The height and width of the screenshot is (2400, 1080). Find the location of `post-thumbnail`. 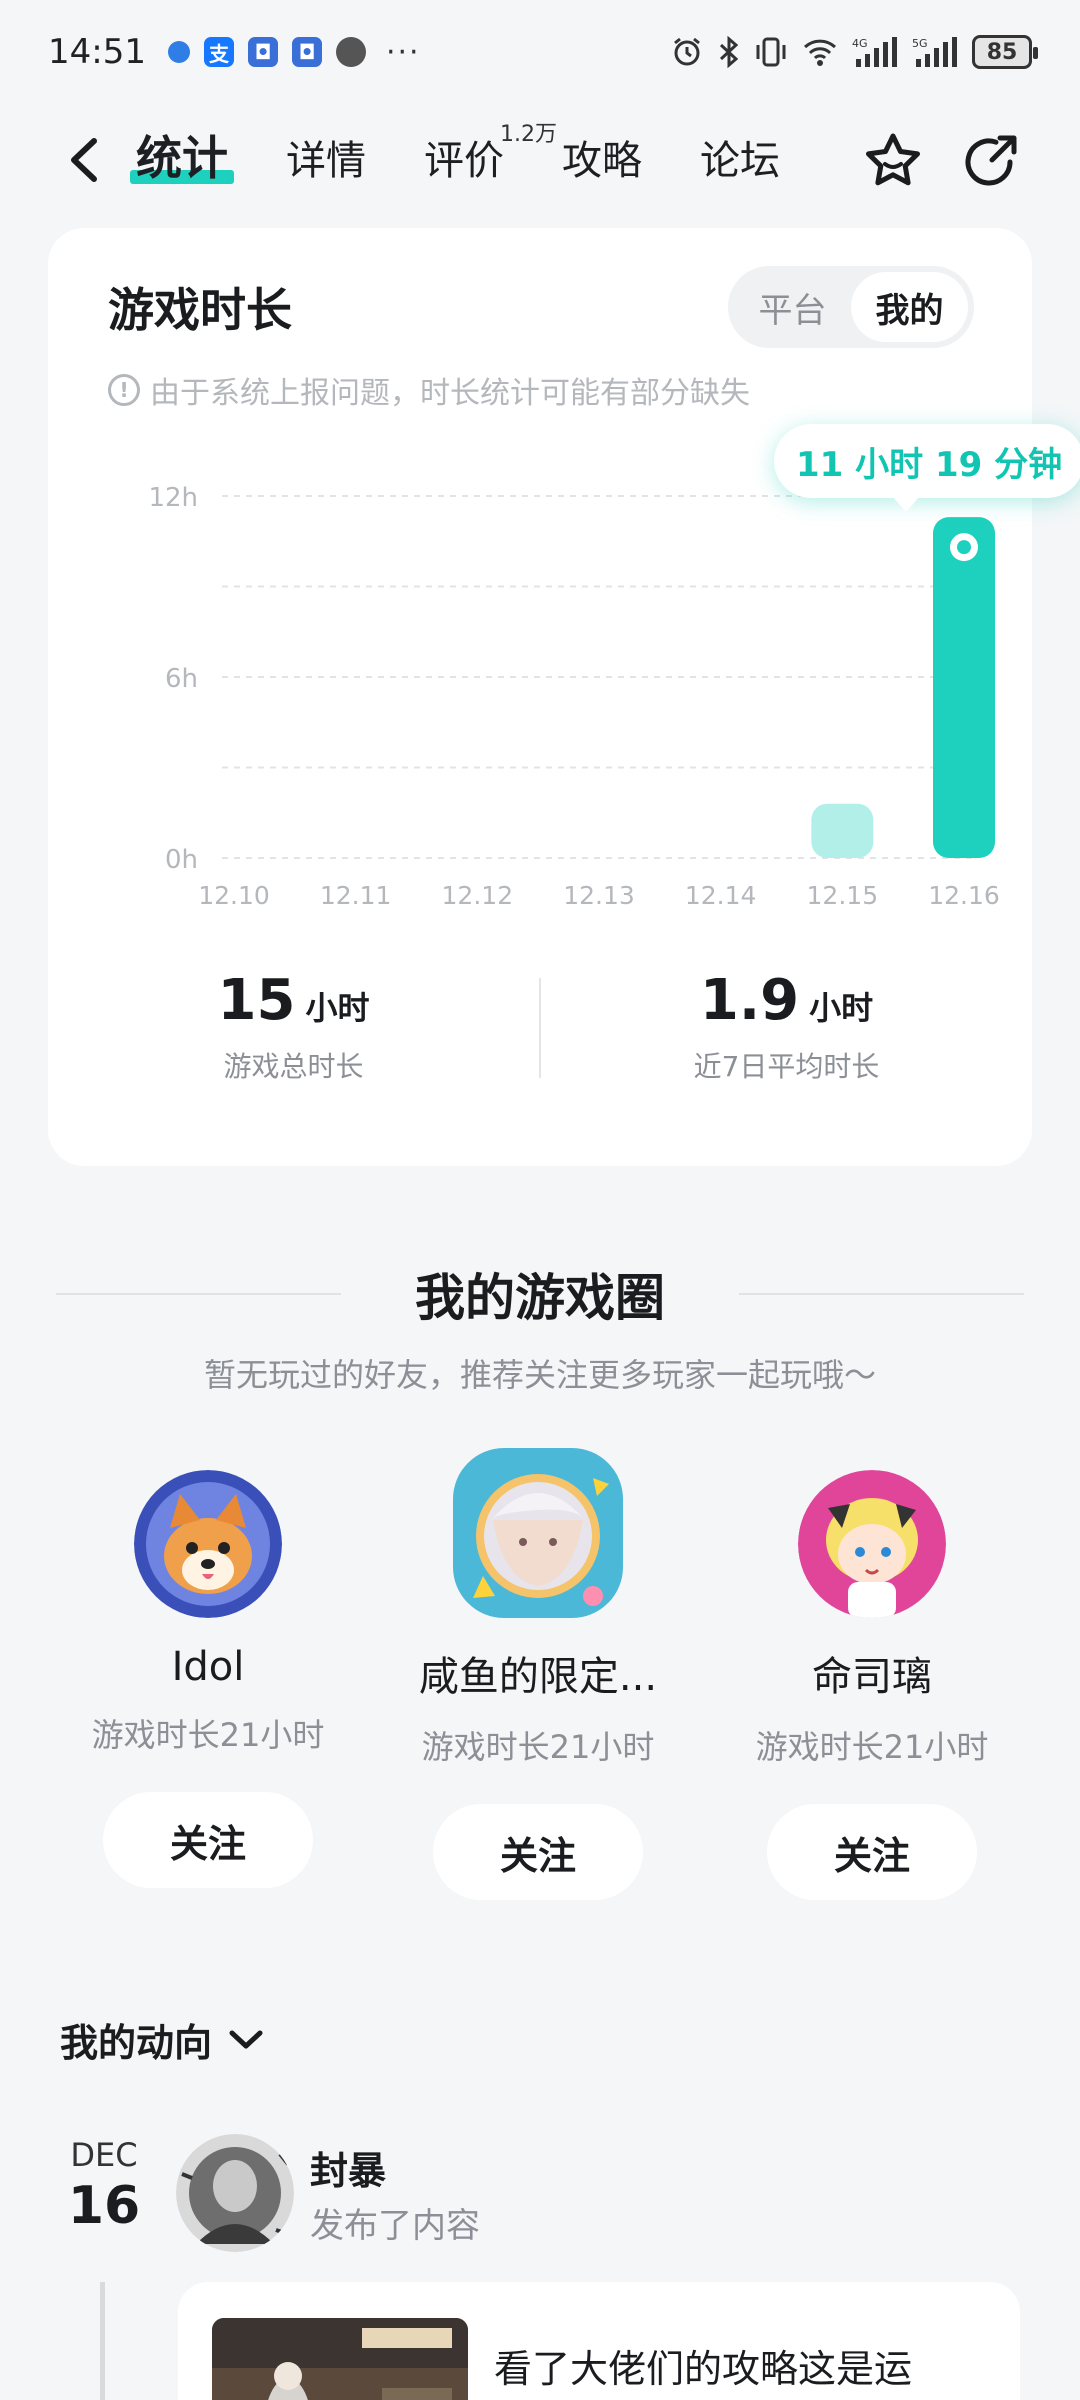

post-thumbnail is located at coordinates (340, 2359).